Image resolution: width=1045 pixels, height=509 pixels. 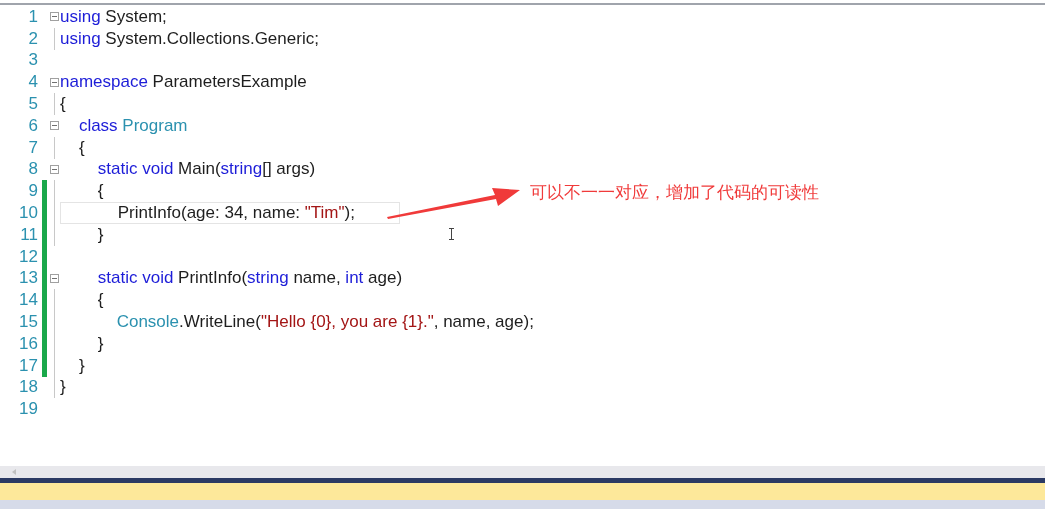 I want to click on code-line: namespace ParametersExample, so click(x=183, y=82).